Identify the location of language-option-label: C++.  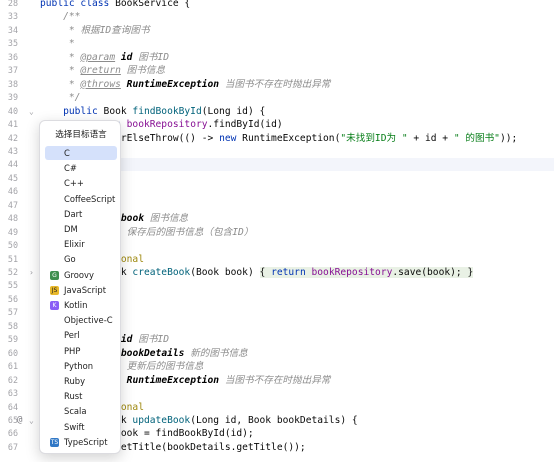
(74, 183).